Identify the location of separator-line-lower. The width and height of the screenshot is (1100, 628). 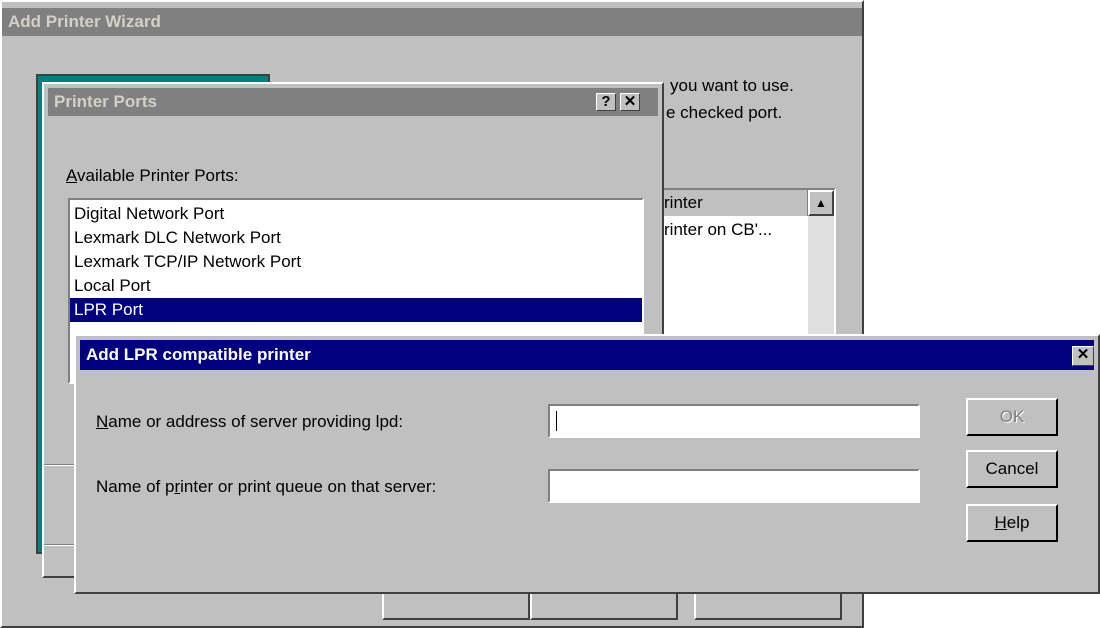
(59, 545).